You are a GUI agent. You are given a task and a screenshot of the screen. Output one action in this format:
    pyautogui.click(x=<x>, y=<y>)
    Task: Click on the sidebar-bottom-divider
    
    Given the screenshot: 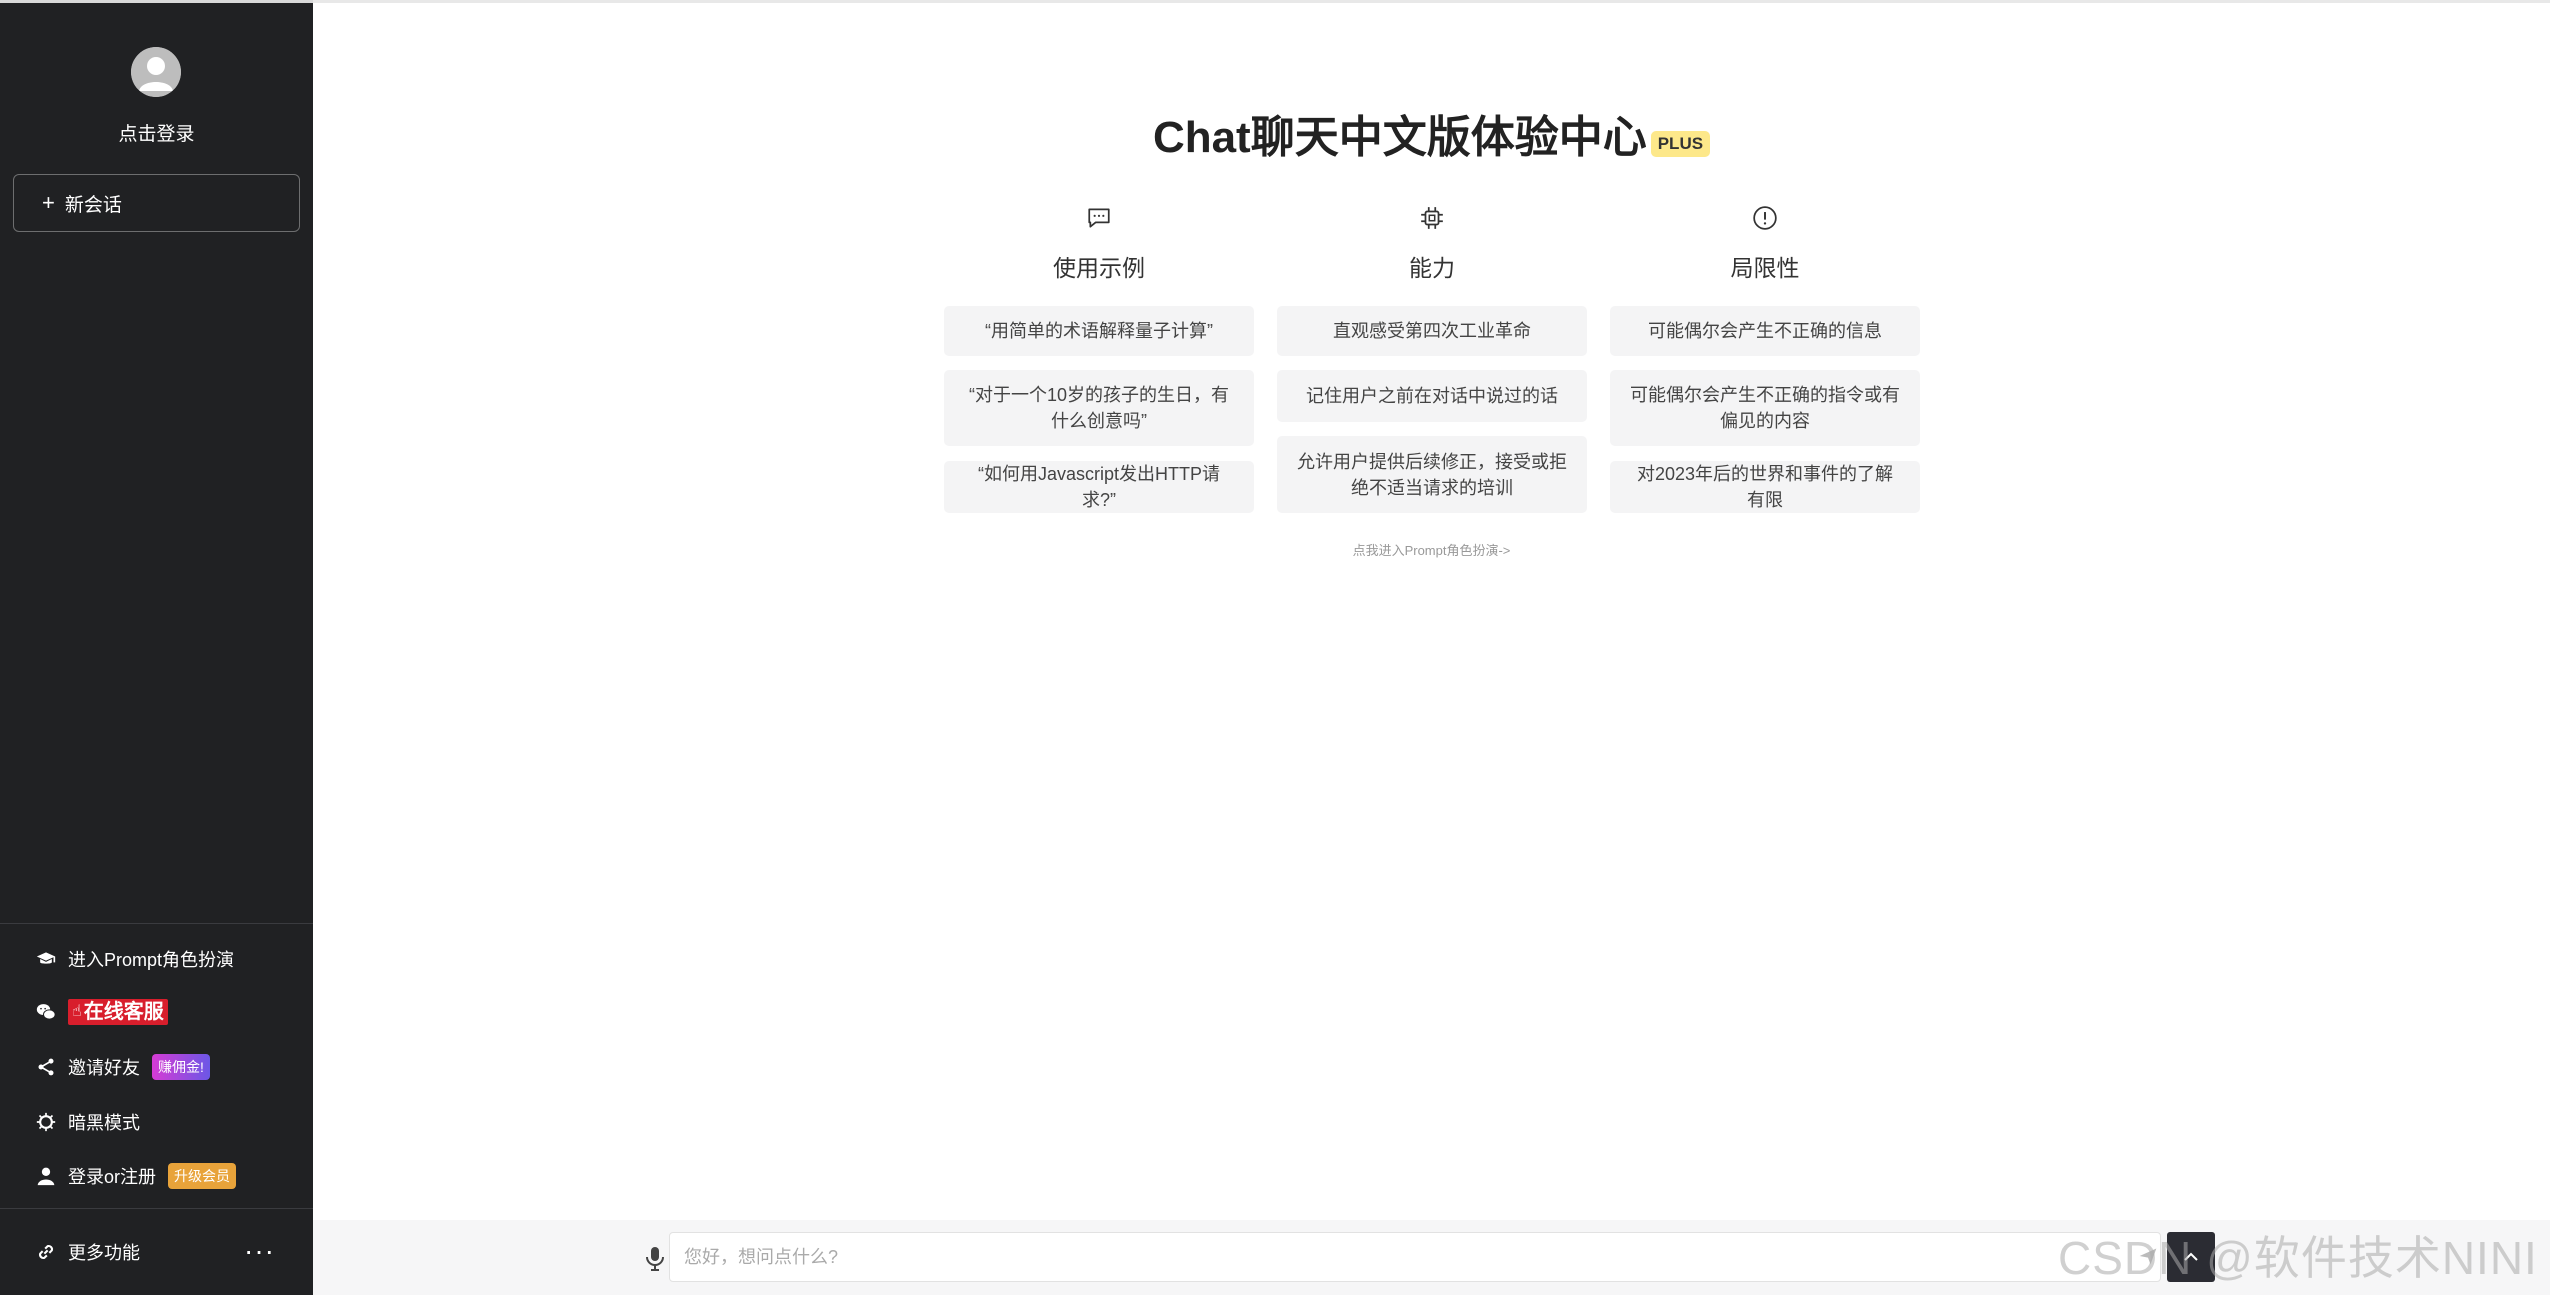 What is the action you would take?
    pyautogui.click(x=156, y=923)
    